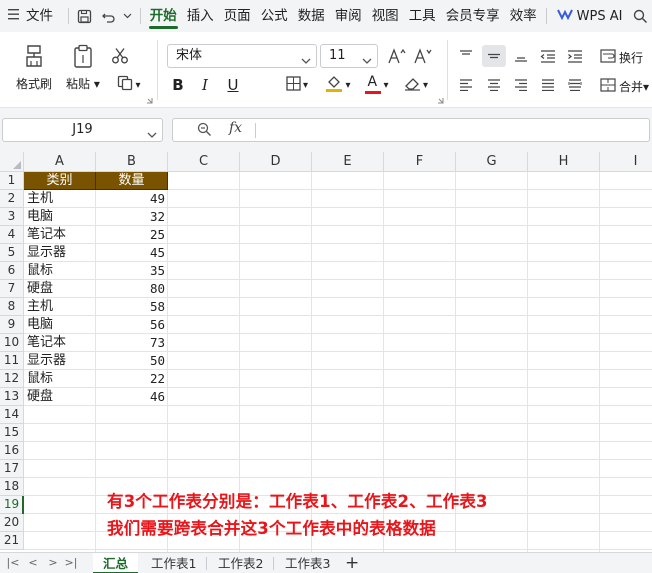 The height and width of the screenshot is (573, 652). What do you see at coordinates (575, 56) in the screenshot?
I see `increase-indent-icon` at bounding box center [575, 56].